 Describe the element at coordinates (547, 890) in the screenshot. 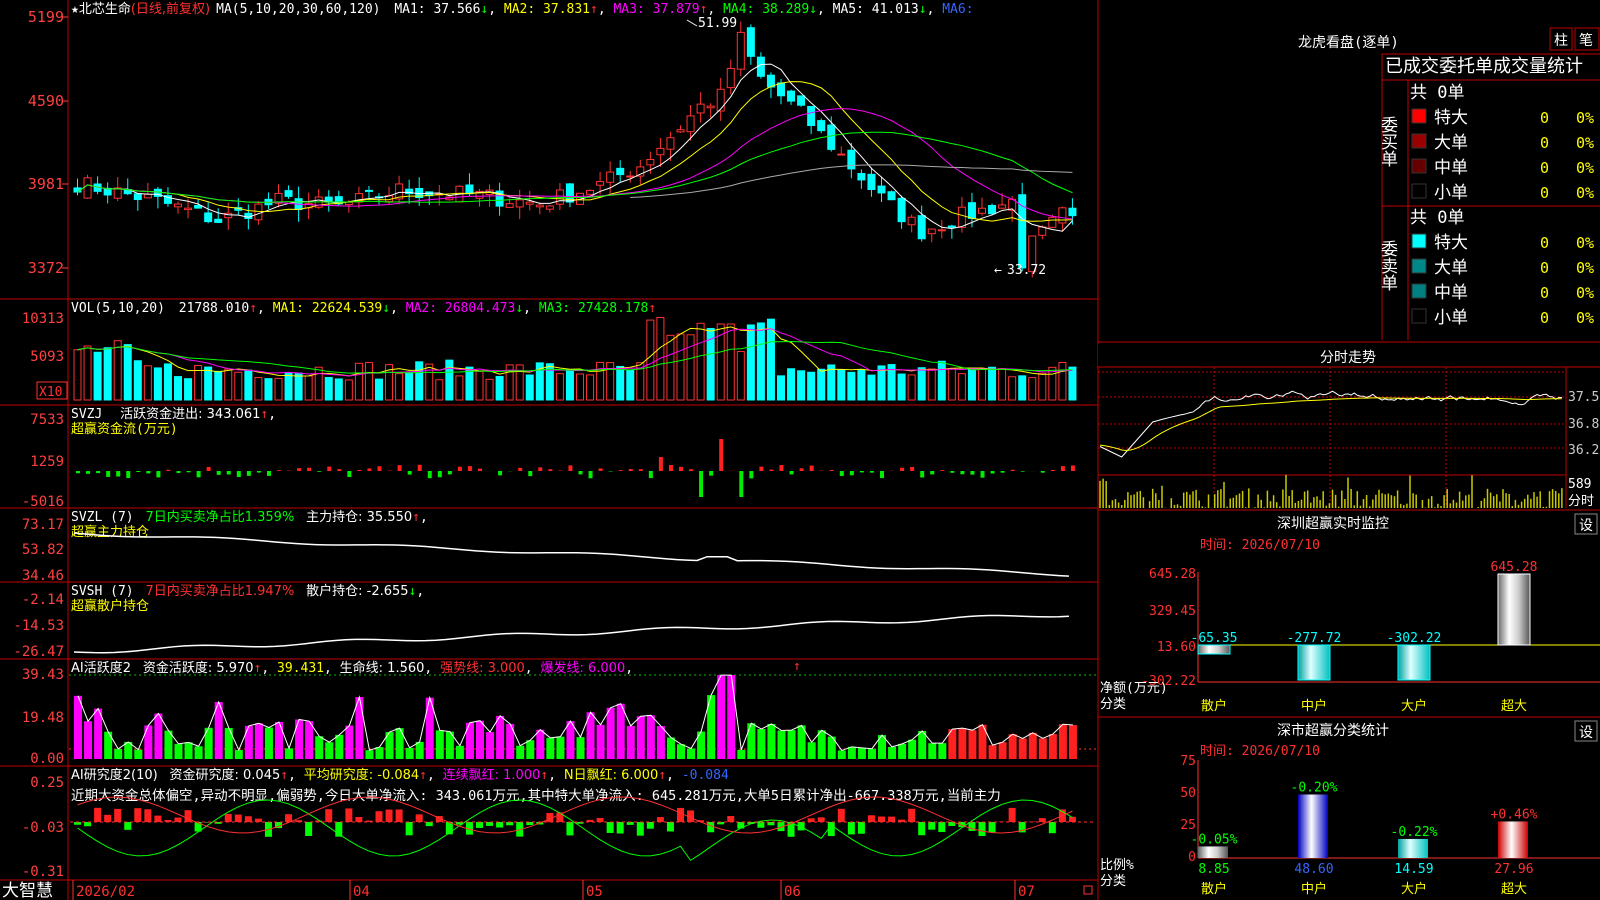

I see `date-axis: 大智慧 2026/02 04 05 06 07` at that location.